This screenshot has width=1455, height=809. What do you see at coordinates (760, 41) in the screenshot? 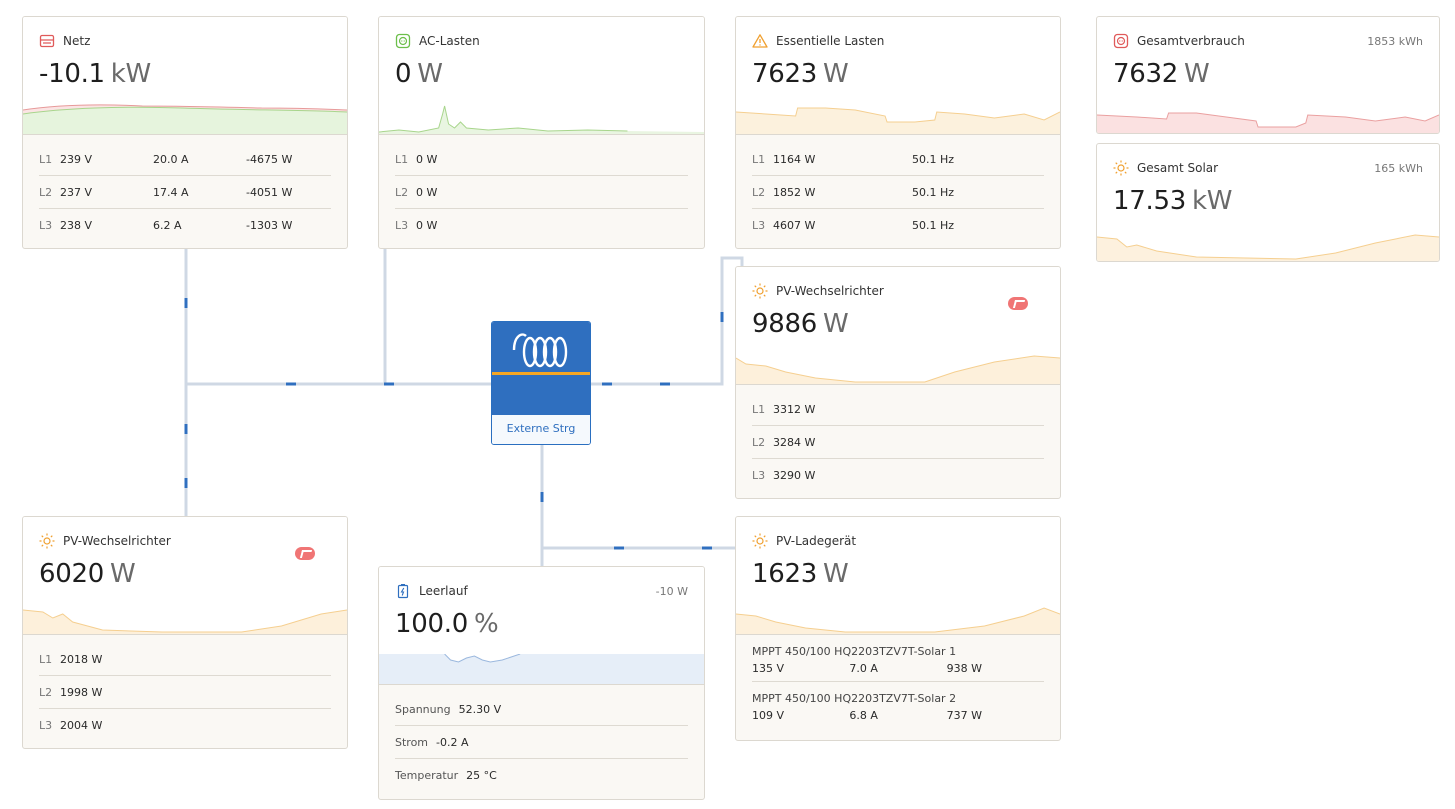
I see `warning-icon` at bounding box center [760, 41].